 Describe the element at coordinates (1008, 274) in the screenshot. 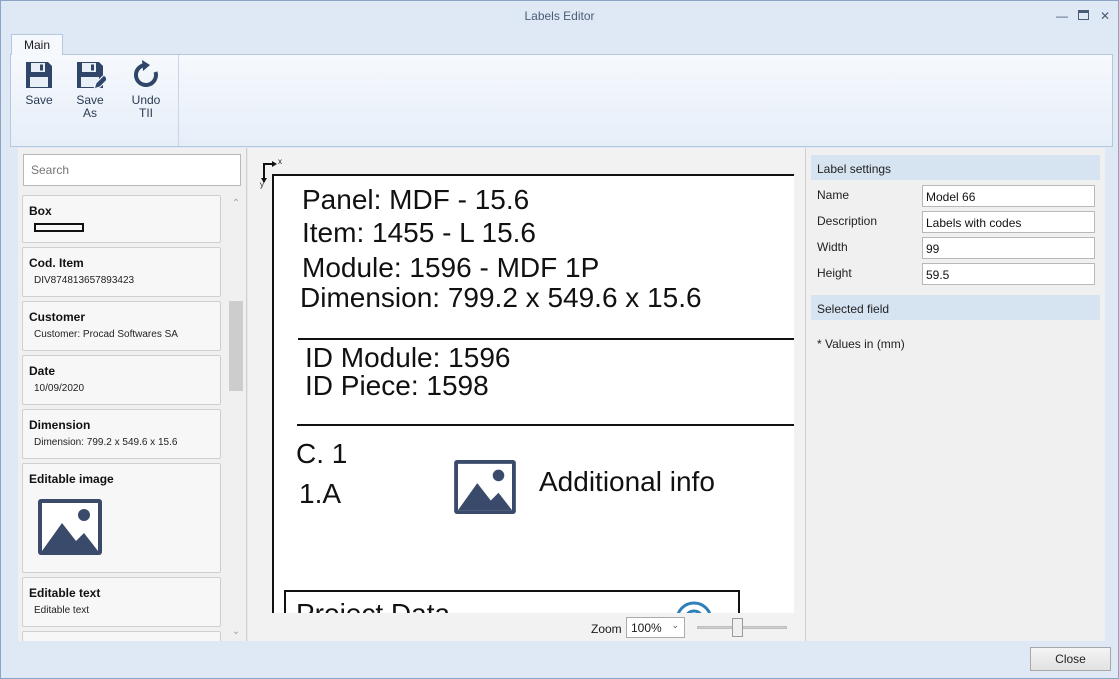

I see `height-field: 59.5` at that location.